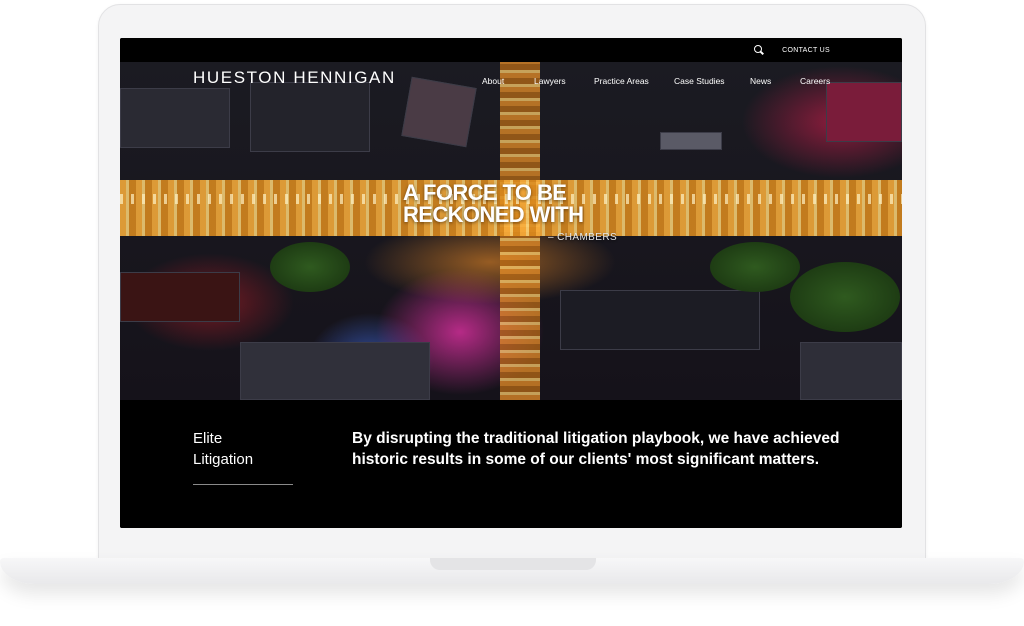 The image size is (1024, 626). Describe the element at coordinates (815, 81) in the screenshot. I see `nav-item-careers: Careers` at that location.